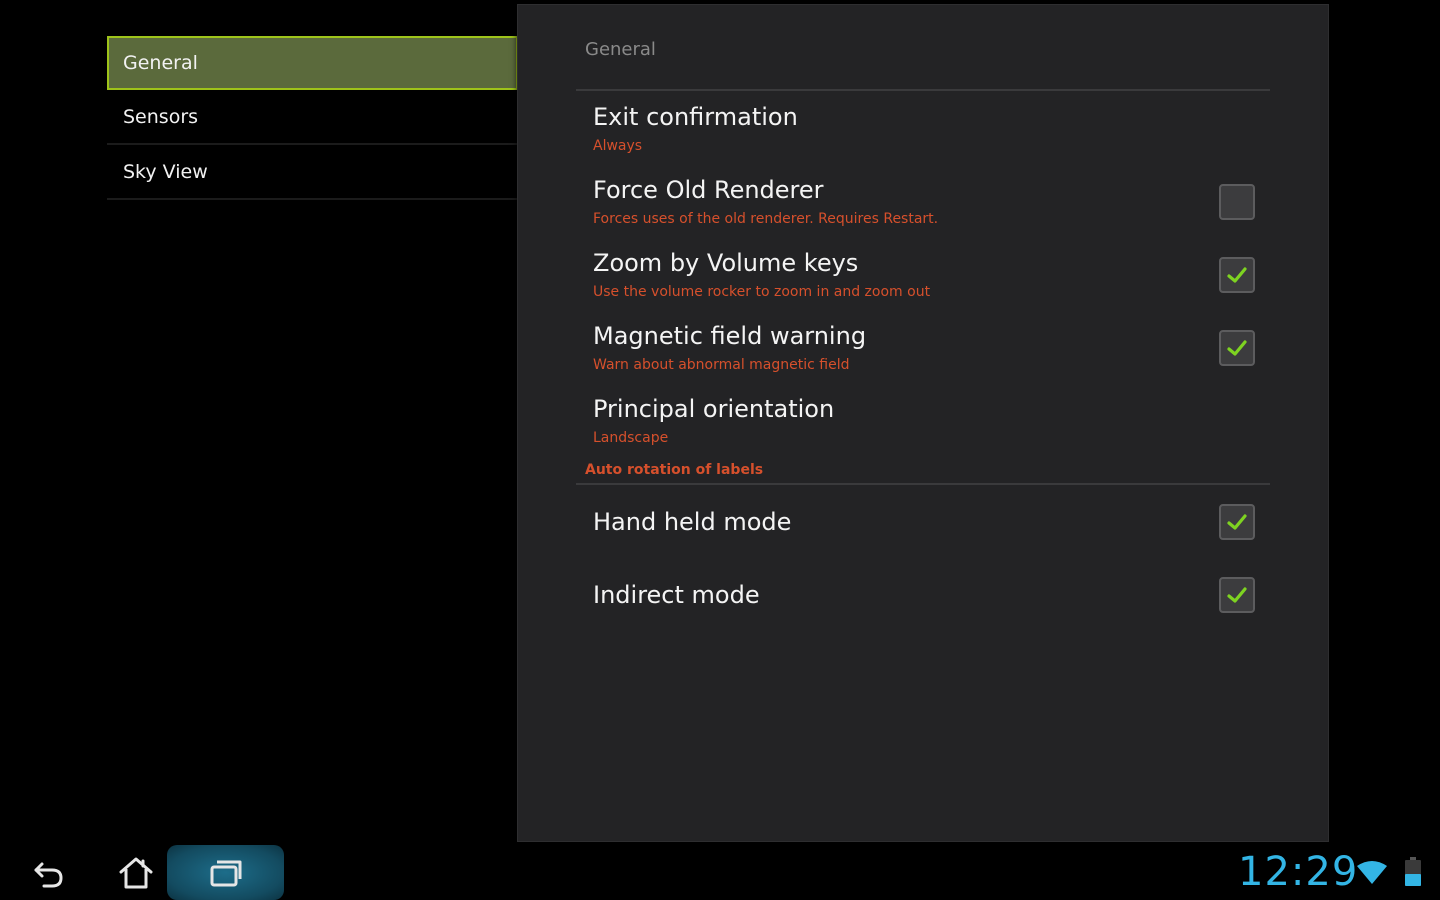 The image size is (1440, 900). What do you see at coordinates (674, 470) in the screenshot?
I see `category-auto-rotation-label: Auto rotation of labels` at bounding box center [674, 470].